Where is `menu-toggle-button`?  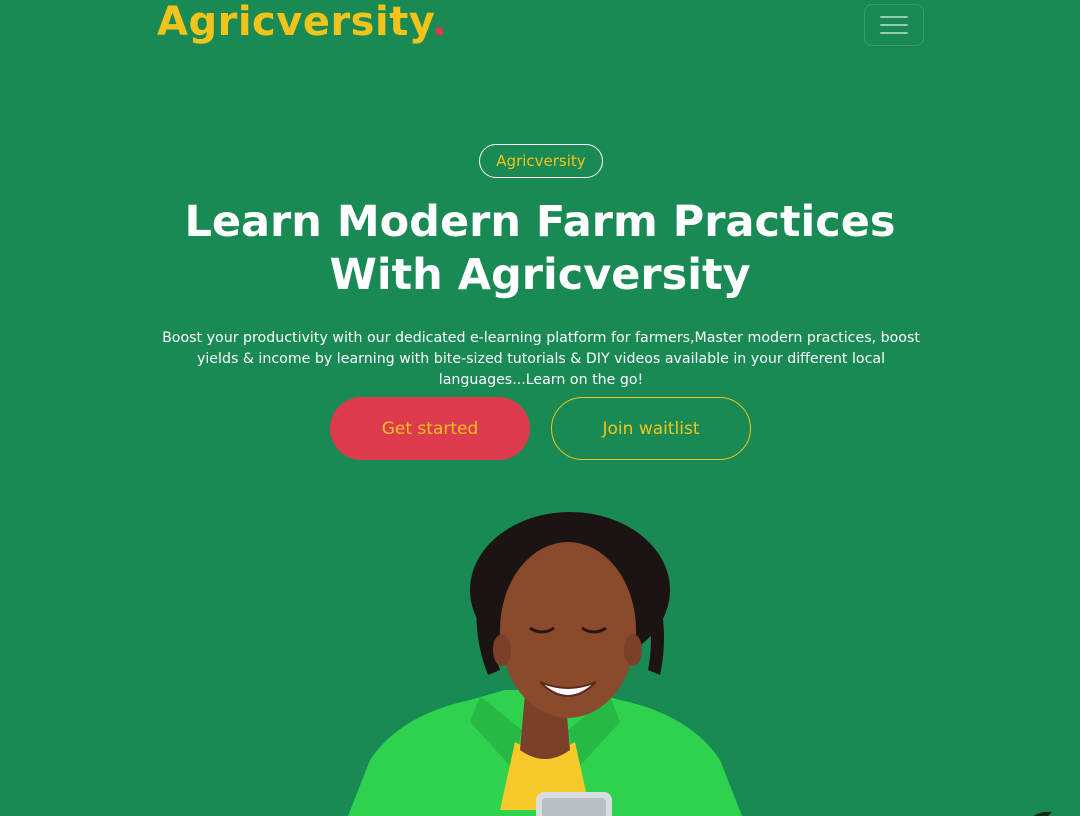 menu-toggle-button is located at coordinates (894, 25).